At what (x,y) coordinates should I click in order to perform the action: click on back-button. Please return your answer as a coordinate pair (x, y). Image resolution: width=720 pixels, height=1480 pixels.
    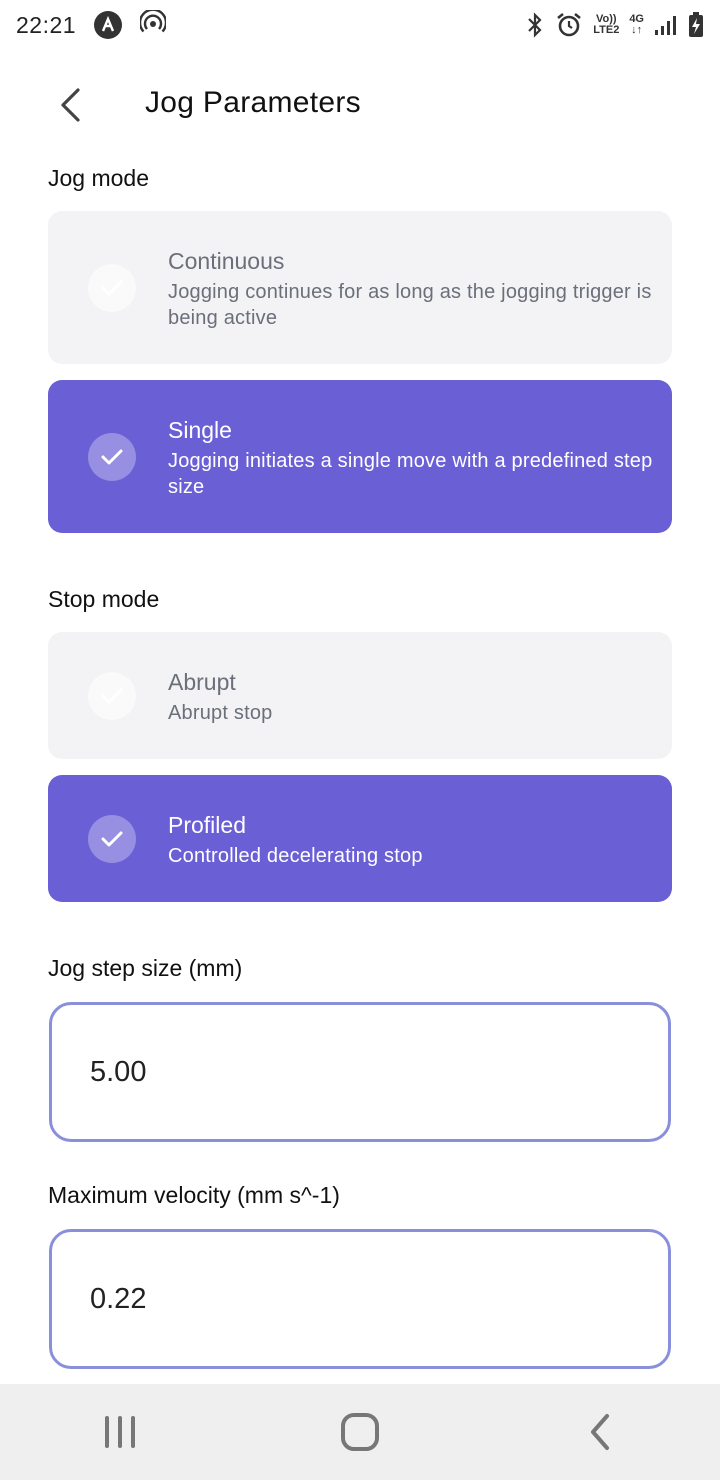
    Looking at the image, I should click on (71, 105).